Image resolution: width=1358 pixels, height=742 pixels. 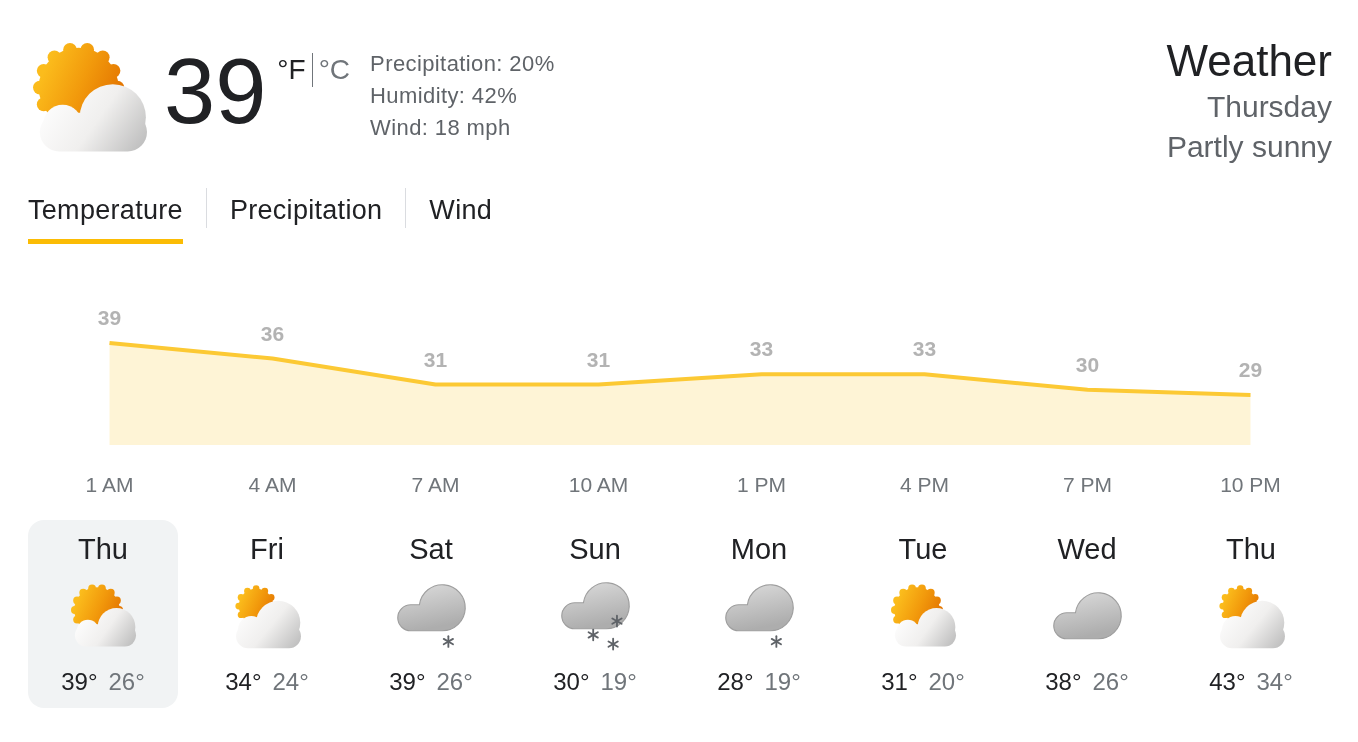 What do you see at coordinates (1249, 147) in the screenshot?
I see `condition-label: Partly sunny` at bounding box center [1249, 147].